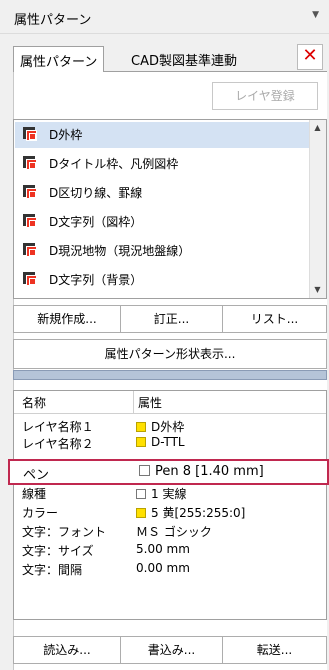 This screenshot has height=670, width=329. I want to click on scroll-up-icon: ▲, so click(317, 128).